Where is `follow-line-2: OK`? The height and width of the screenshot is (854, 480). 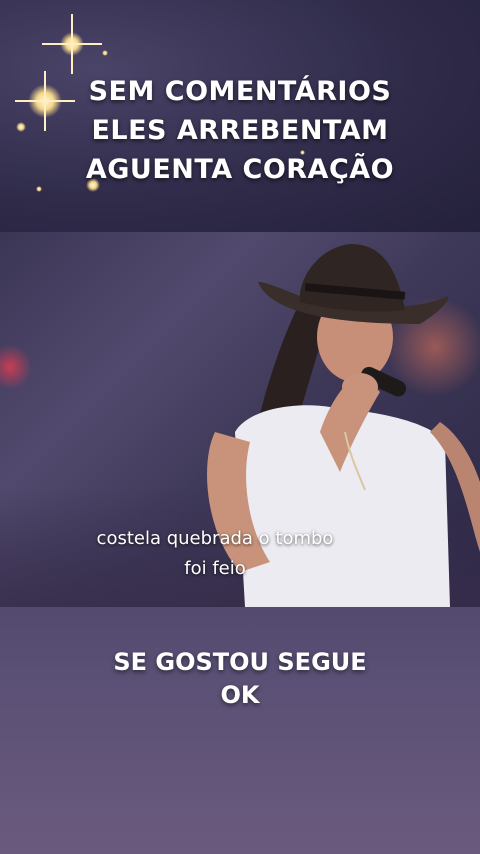
follow-line-2: OK is located at coordinates (240, 695).